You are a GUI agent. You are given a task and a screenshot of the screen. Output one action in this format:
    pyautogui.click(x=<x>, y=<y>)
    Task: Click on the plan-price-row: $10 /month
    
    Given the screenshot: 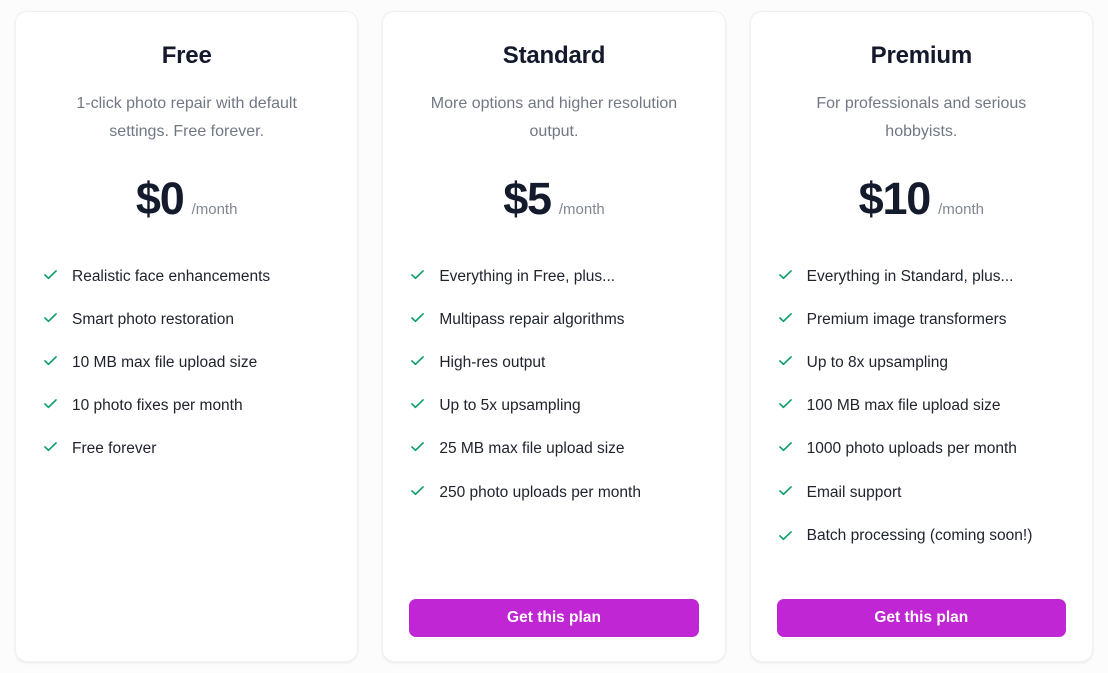 What is the action you would take?
    pyautogui.click(x=921, y=198)
    